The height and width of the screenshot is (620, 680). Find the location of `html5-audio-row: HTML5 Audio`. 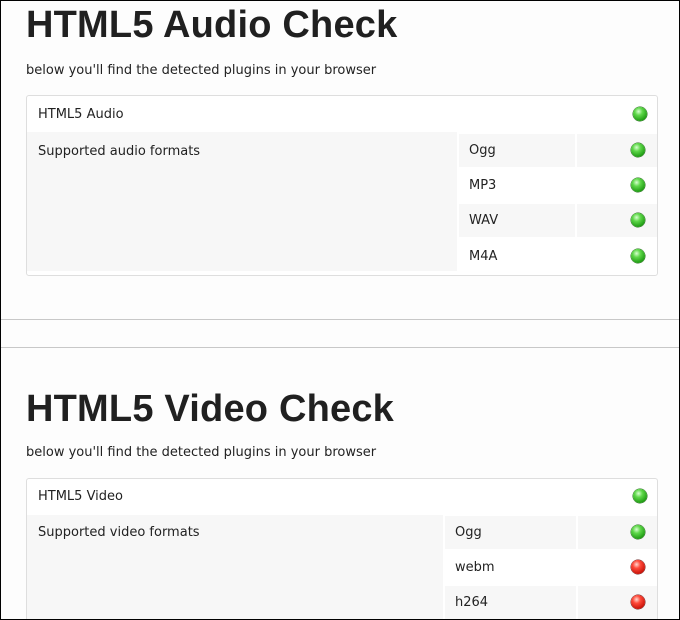

html5-audio-row: HTML5 Audio is located at coordinates (342, 114).